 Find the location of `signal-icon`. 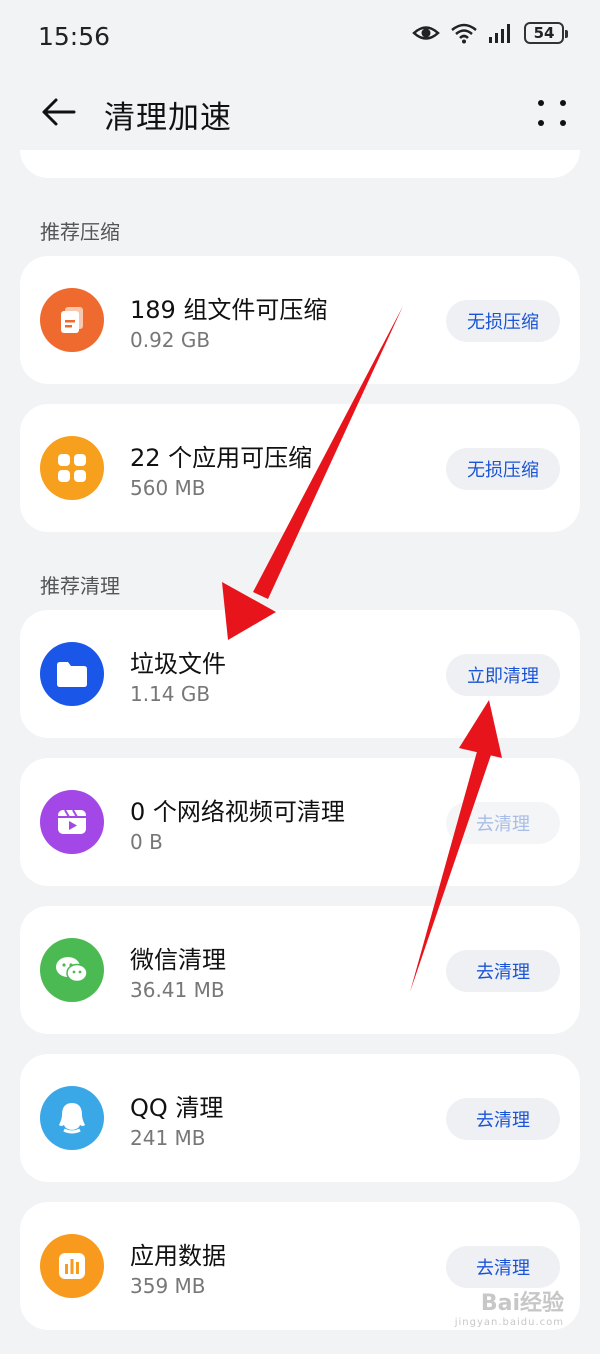

signal-icon is located at coordinates (499, 33).